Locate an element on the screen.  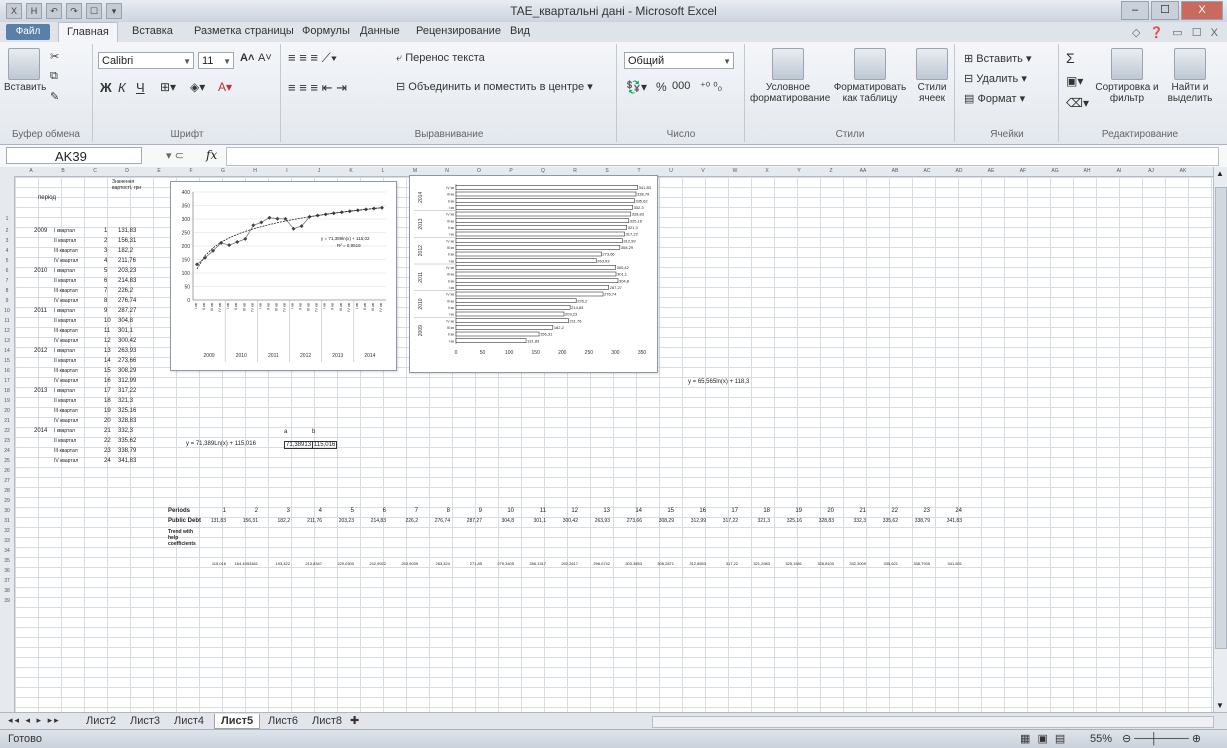
row-header: 32 is located at coordinates (7, 531).